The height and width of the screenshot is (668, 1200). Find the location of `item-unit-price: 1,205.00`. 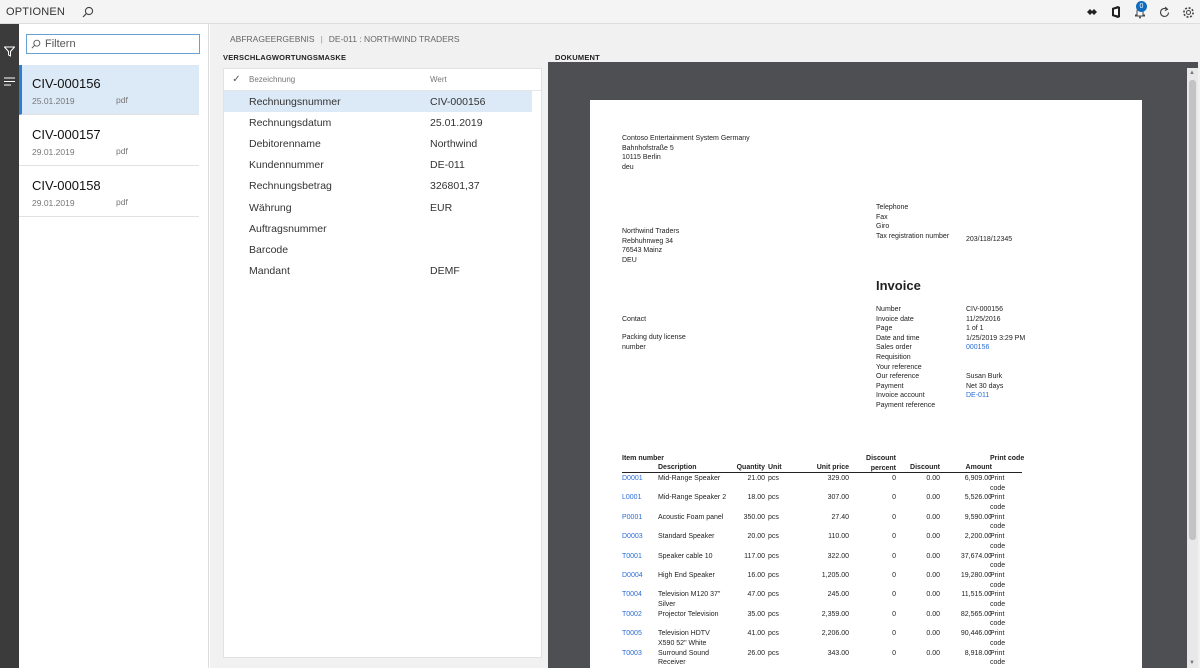

item-unit-price: 1,205.00 is located at coordinates (835, 575).